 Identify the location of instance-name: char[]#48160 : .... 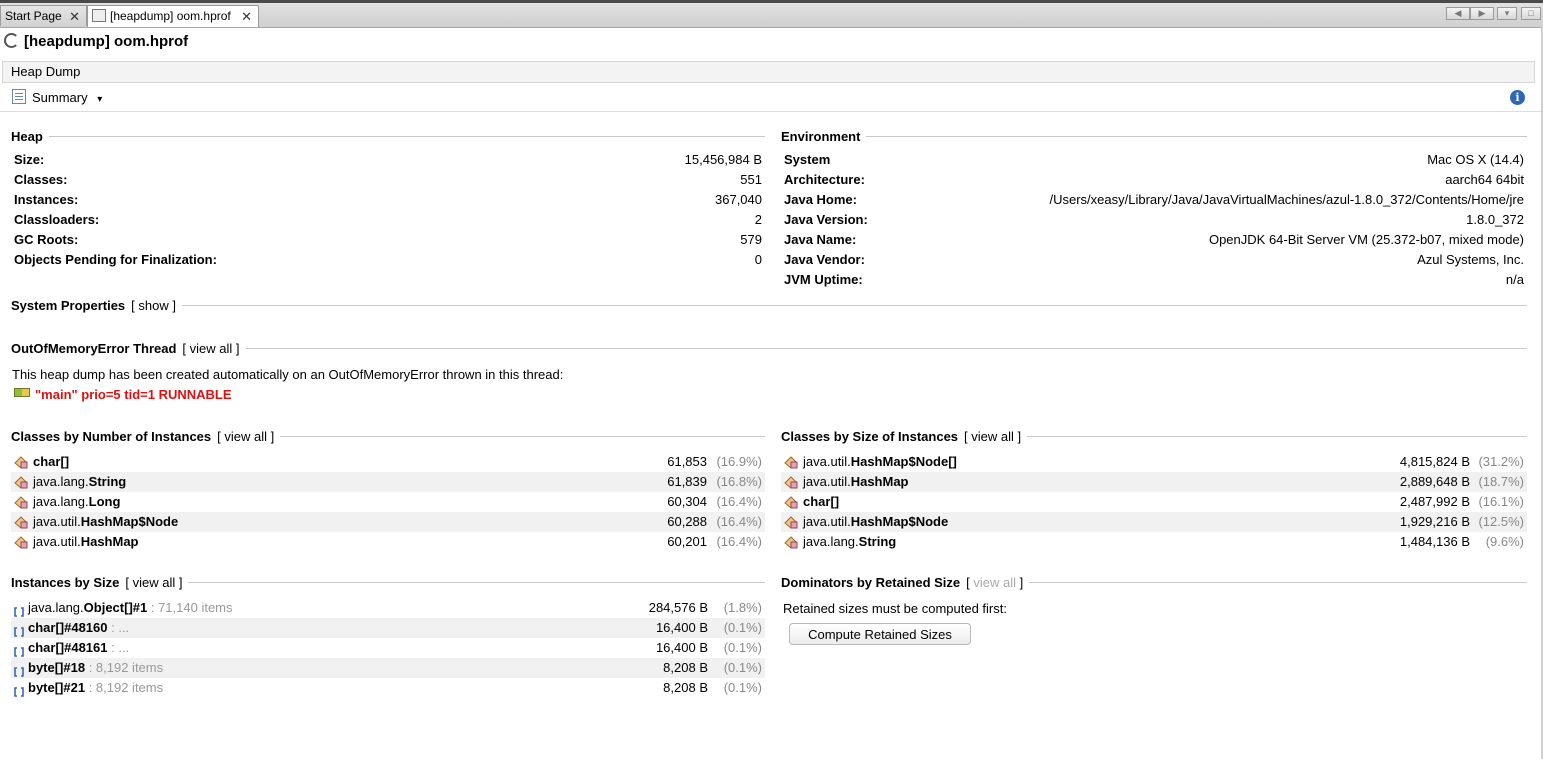
(78, 628).